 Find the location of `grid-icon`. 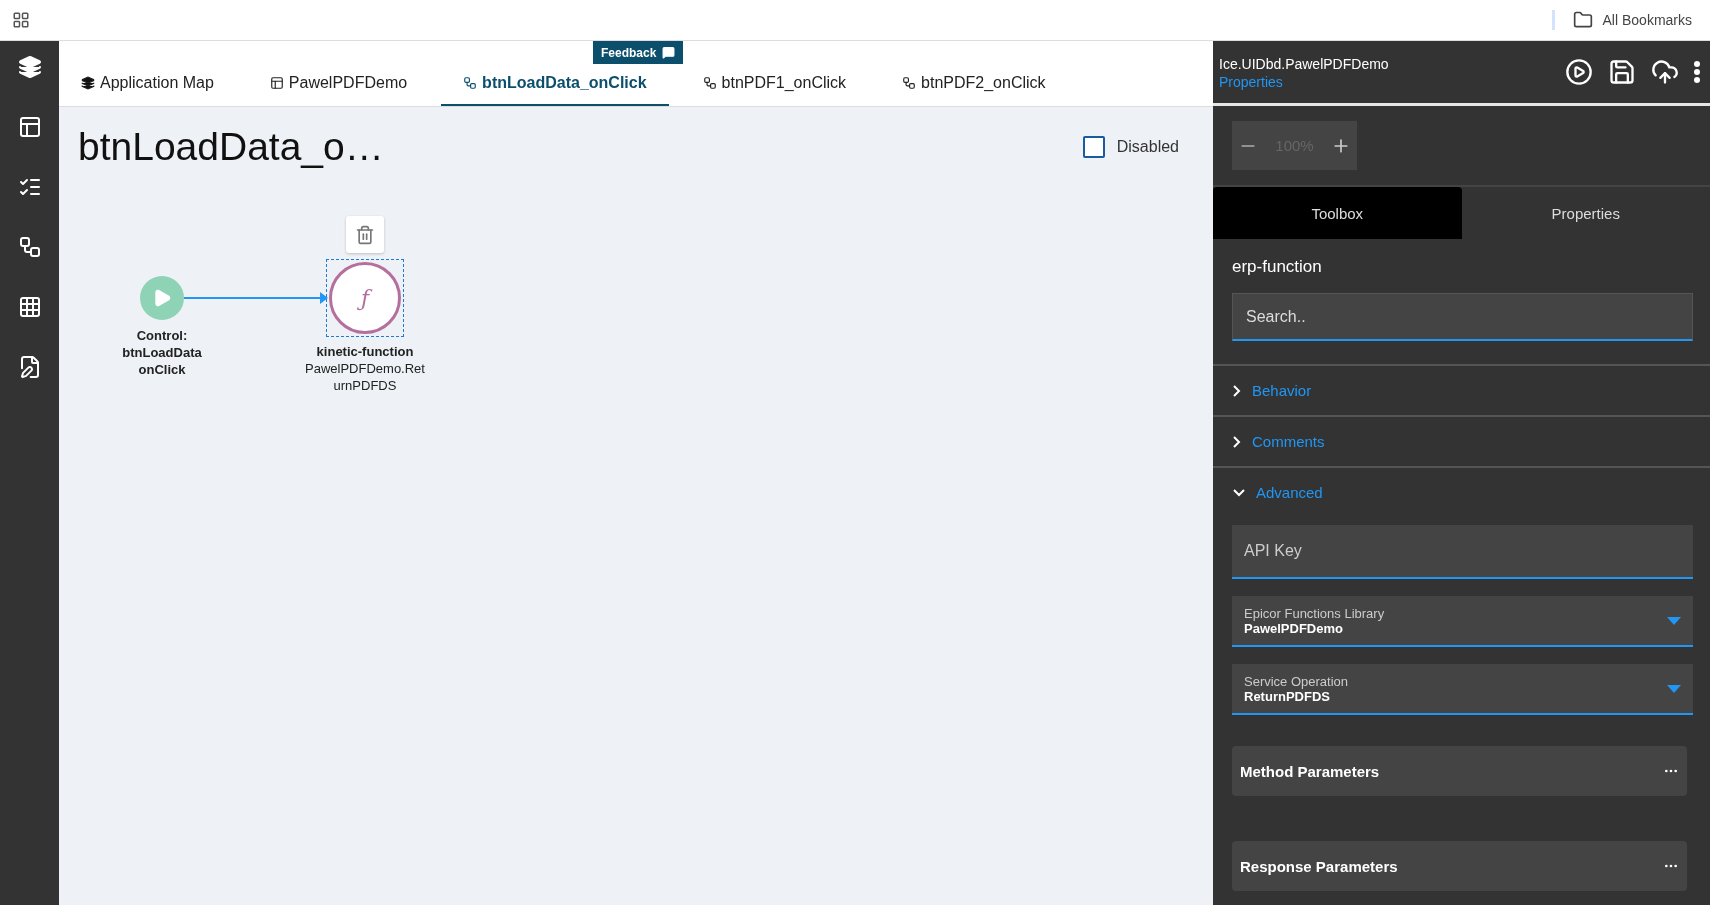

grid-icon is located at coordinates (29, 307).